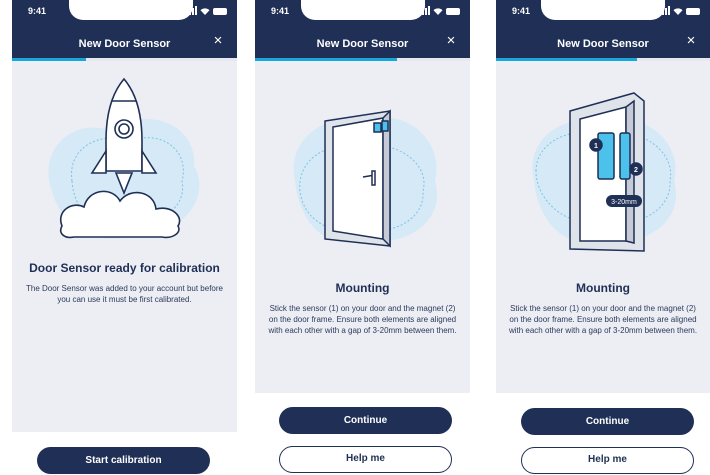 The height and width of the screenshot is (475, 710). I want to click on sensor-label: 1, so click(596, 146).